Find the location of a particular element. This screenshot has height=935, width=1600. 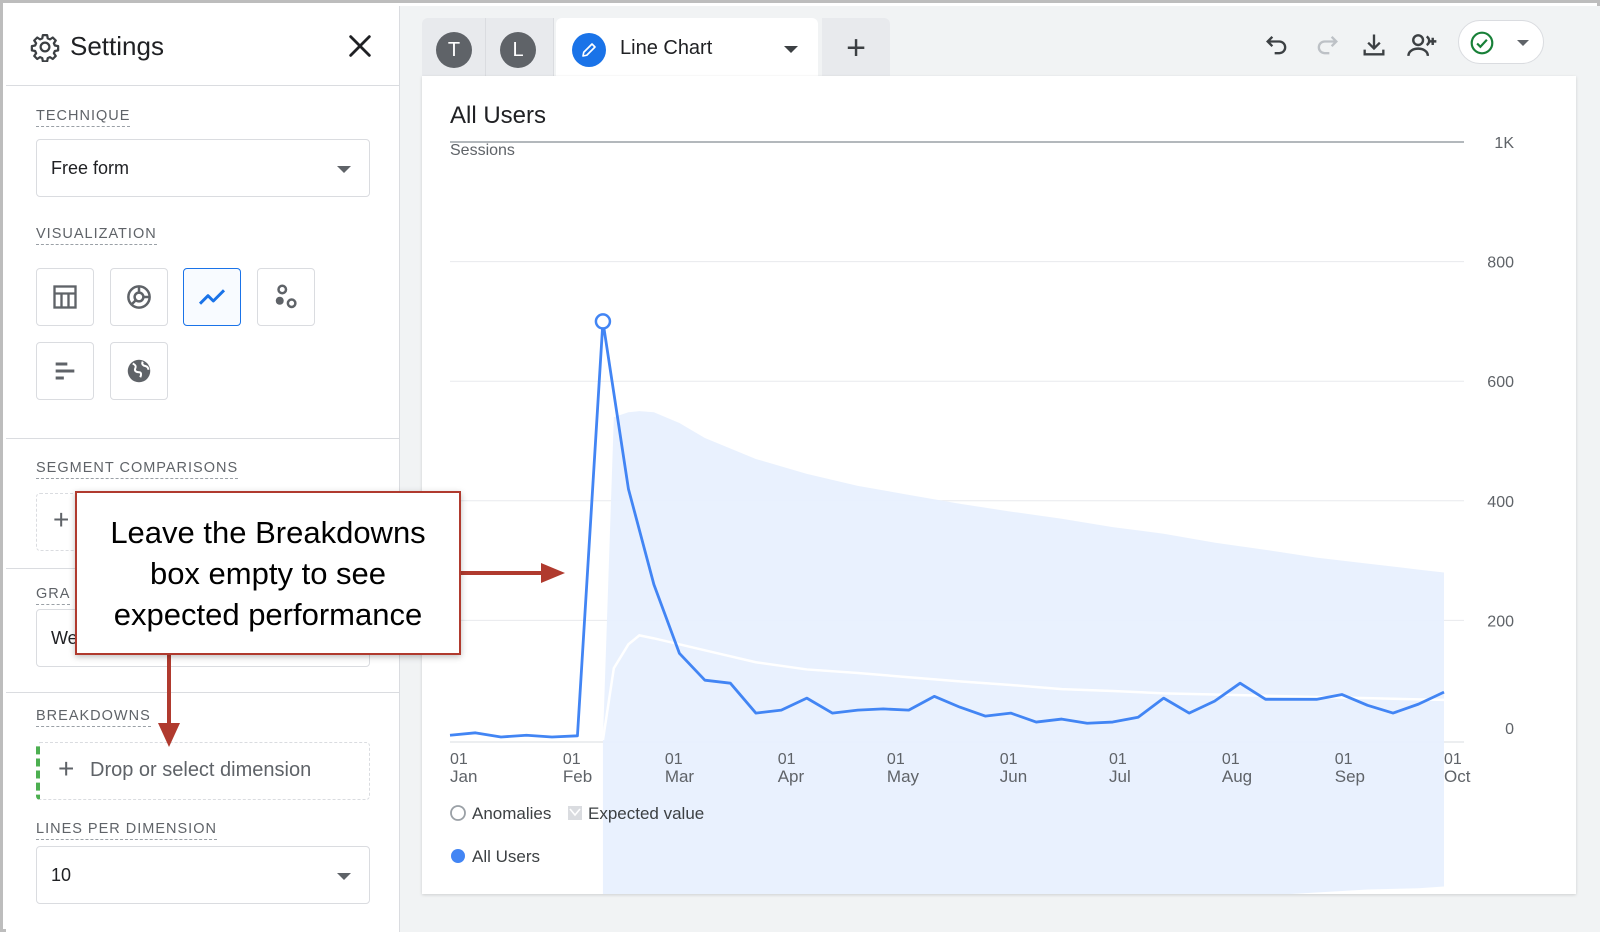

x-tick-label-month: Jun is located at coordinates (1013, 776).